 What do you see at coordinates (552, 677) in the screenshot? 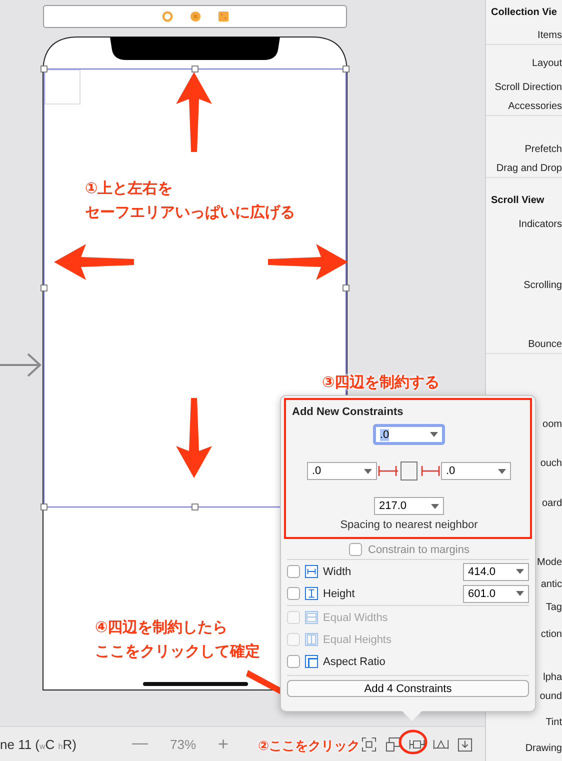
I see `property-label: lpha` at bounding box center [552, 677].